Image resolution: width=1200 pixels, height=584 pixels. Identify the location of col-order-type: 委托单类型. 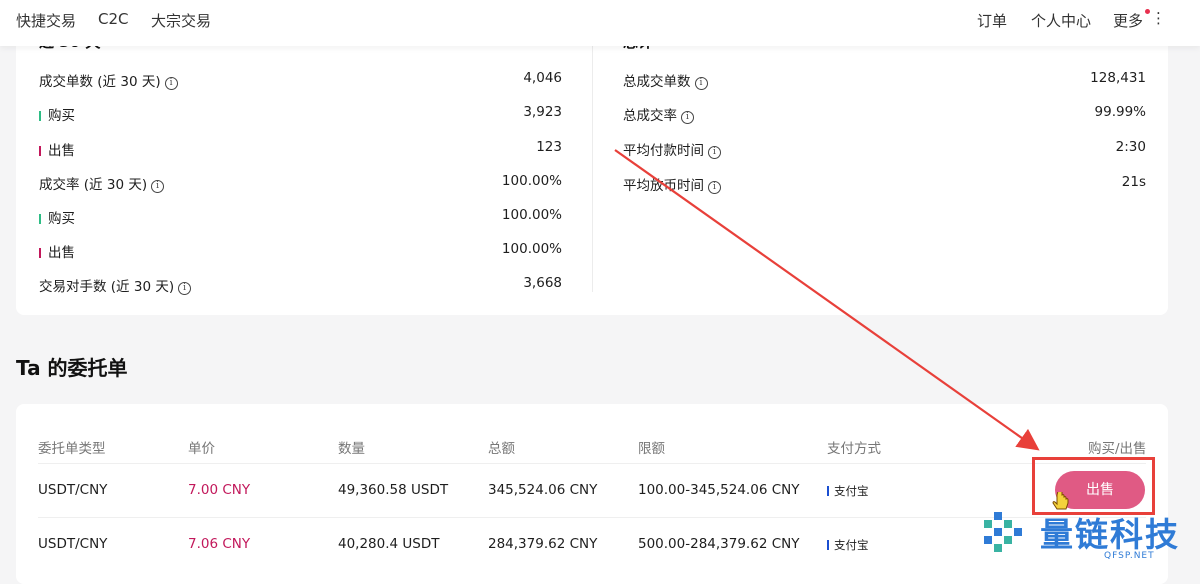
(72, 449).